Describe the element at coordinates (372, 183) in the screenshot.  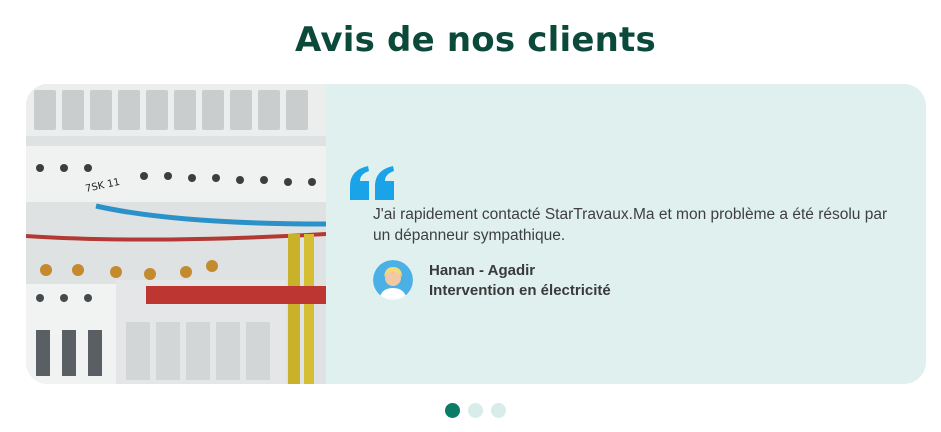
I see `quote-icon` at that location.